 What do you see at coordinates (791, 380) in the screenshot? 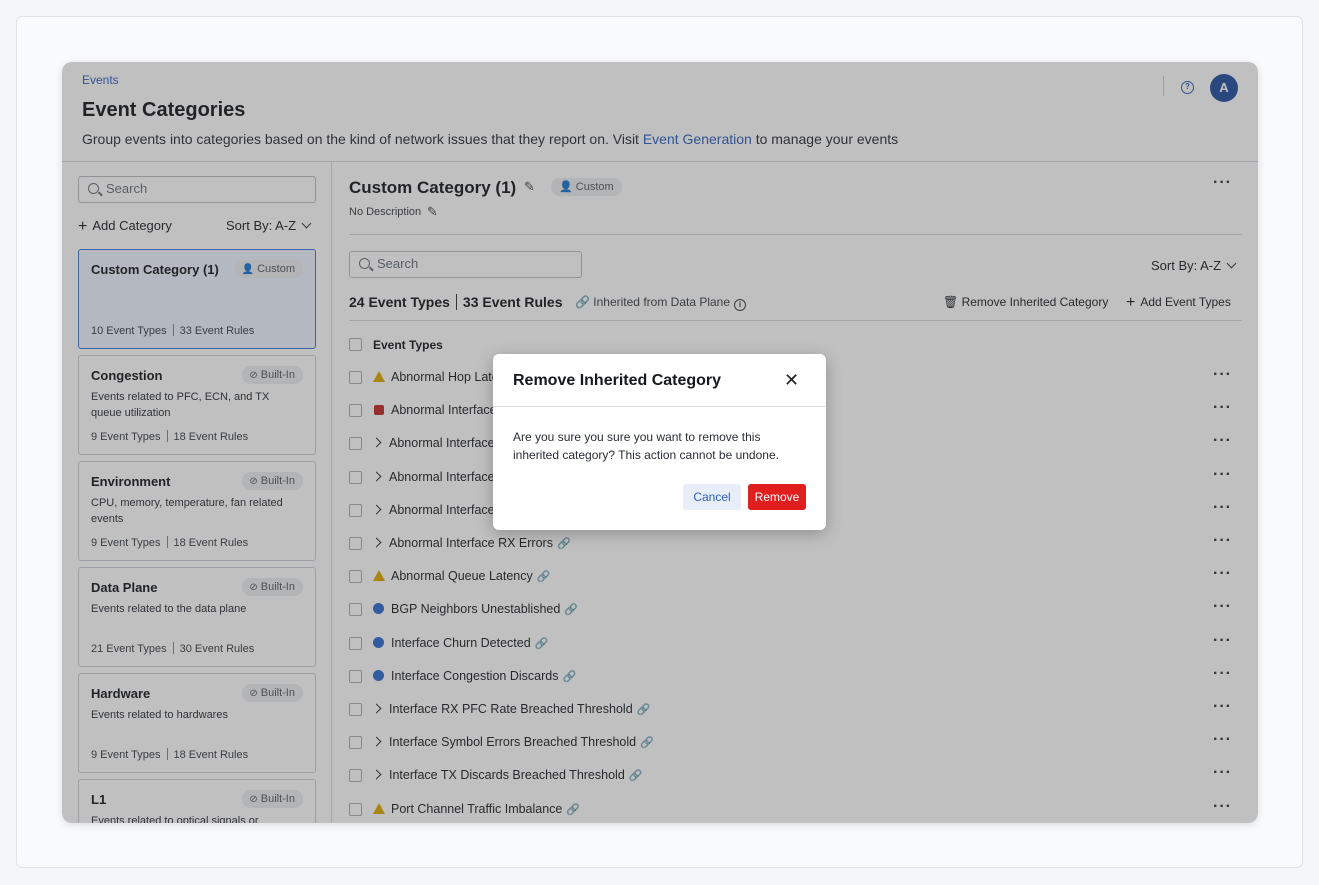
I see `close-icon: ✕` at bounding box center [791, 380].